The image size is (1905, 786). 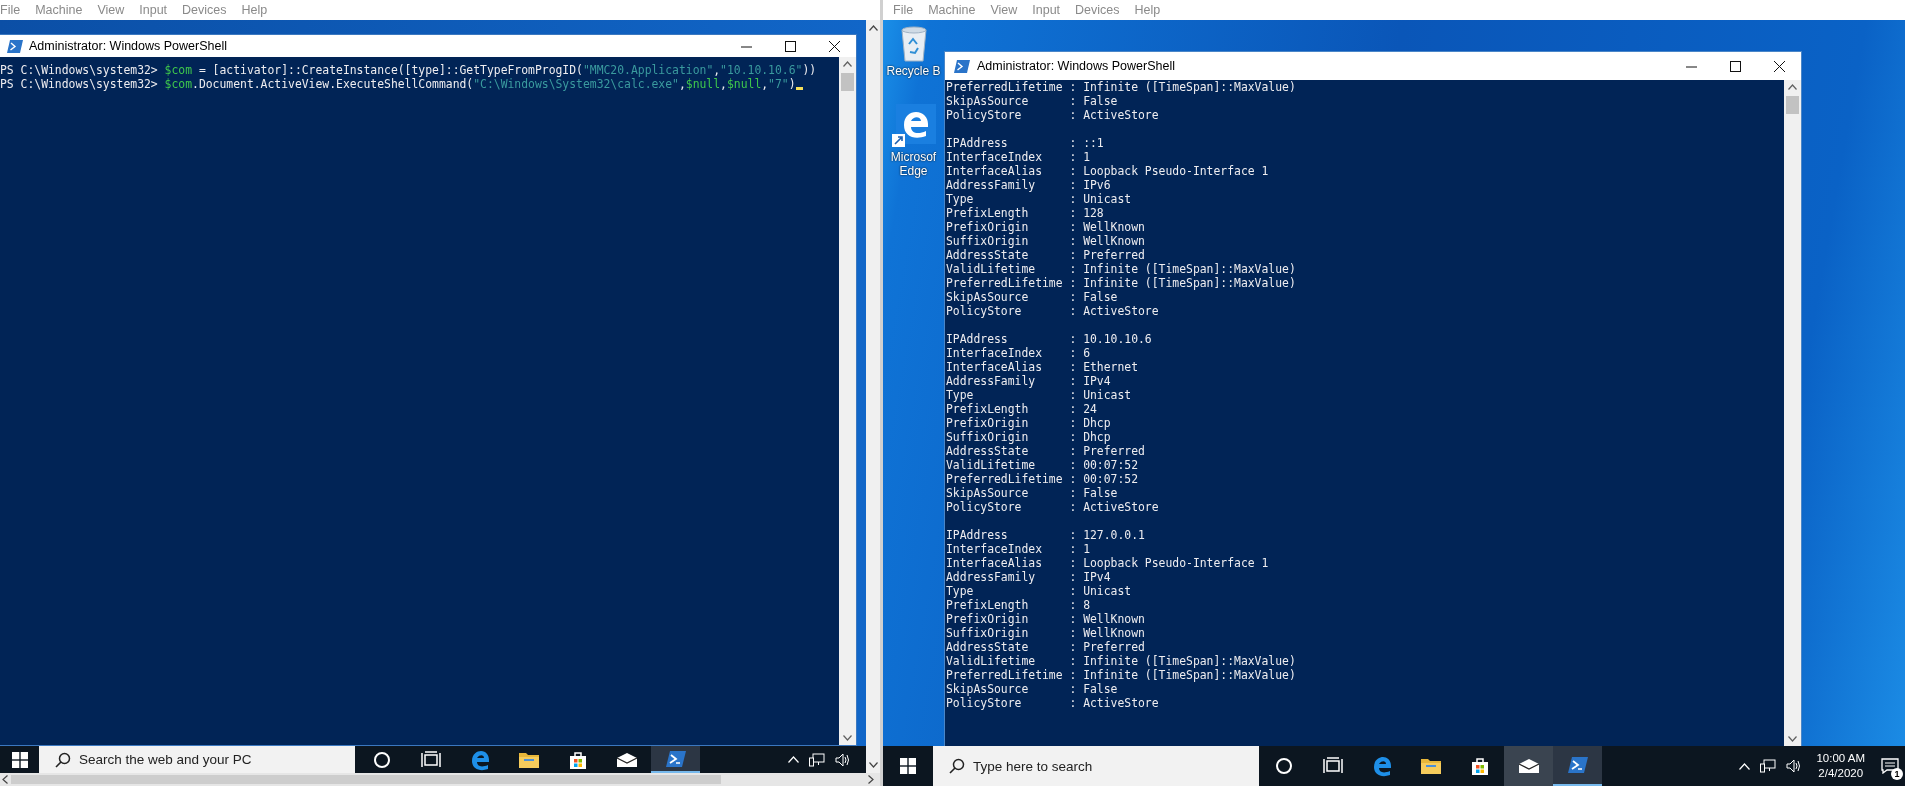 I want to click on output-line: IPAddress : ::1, so click(x=1025, y=143).